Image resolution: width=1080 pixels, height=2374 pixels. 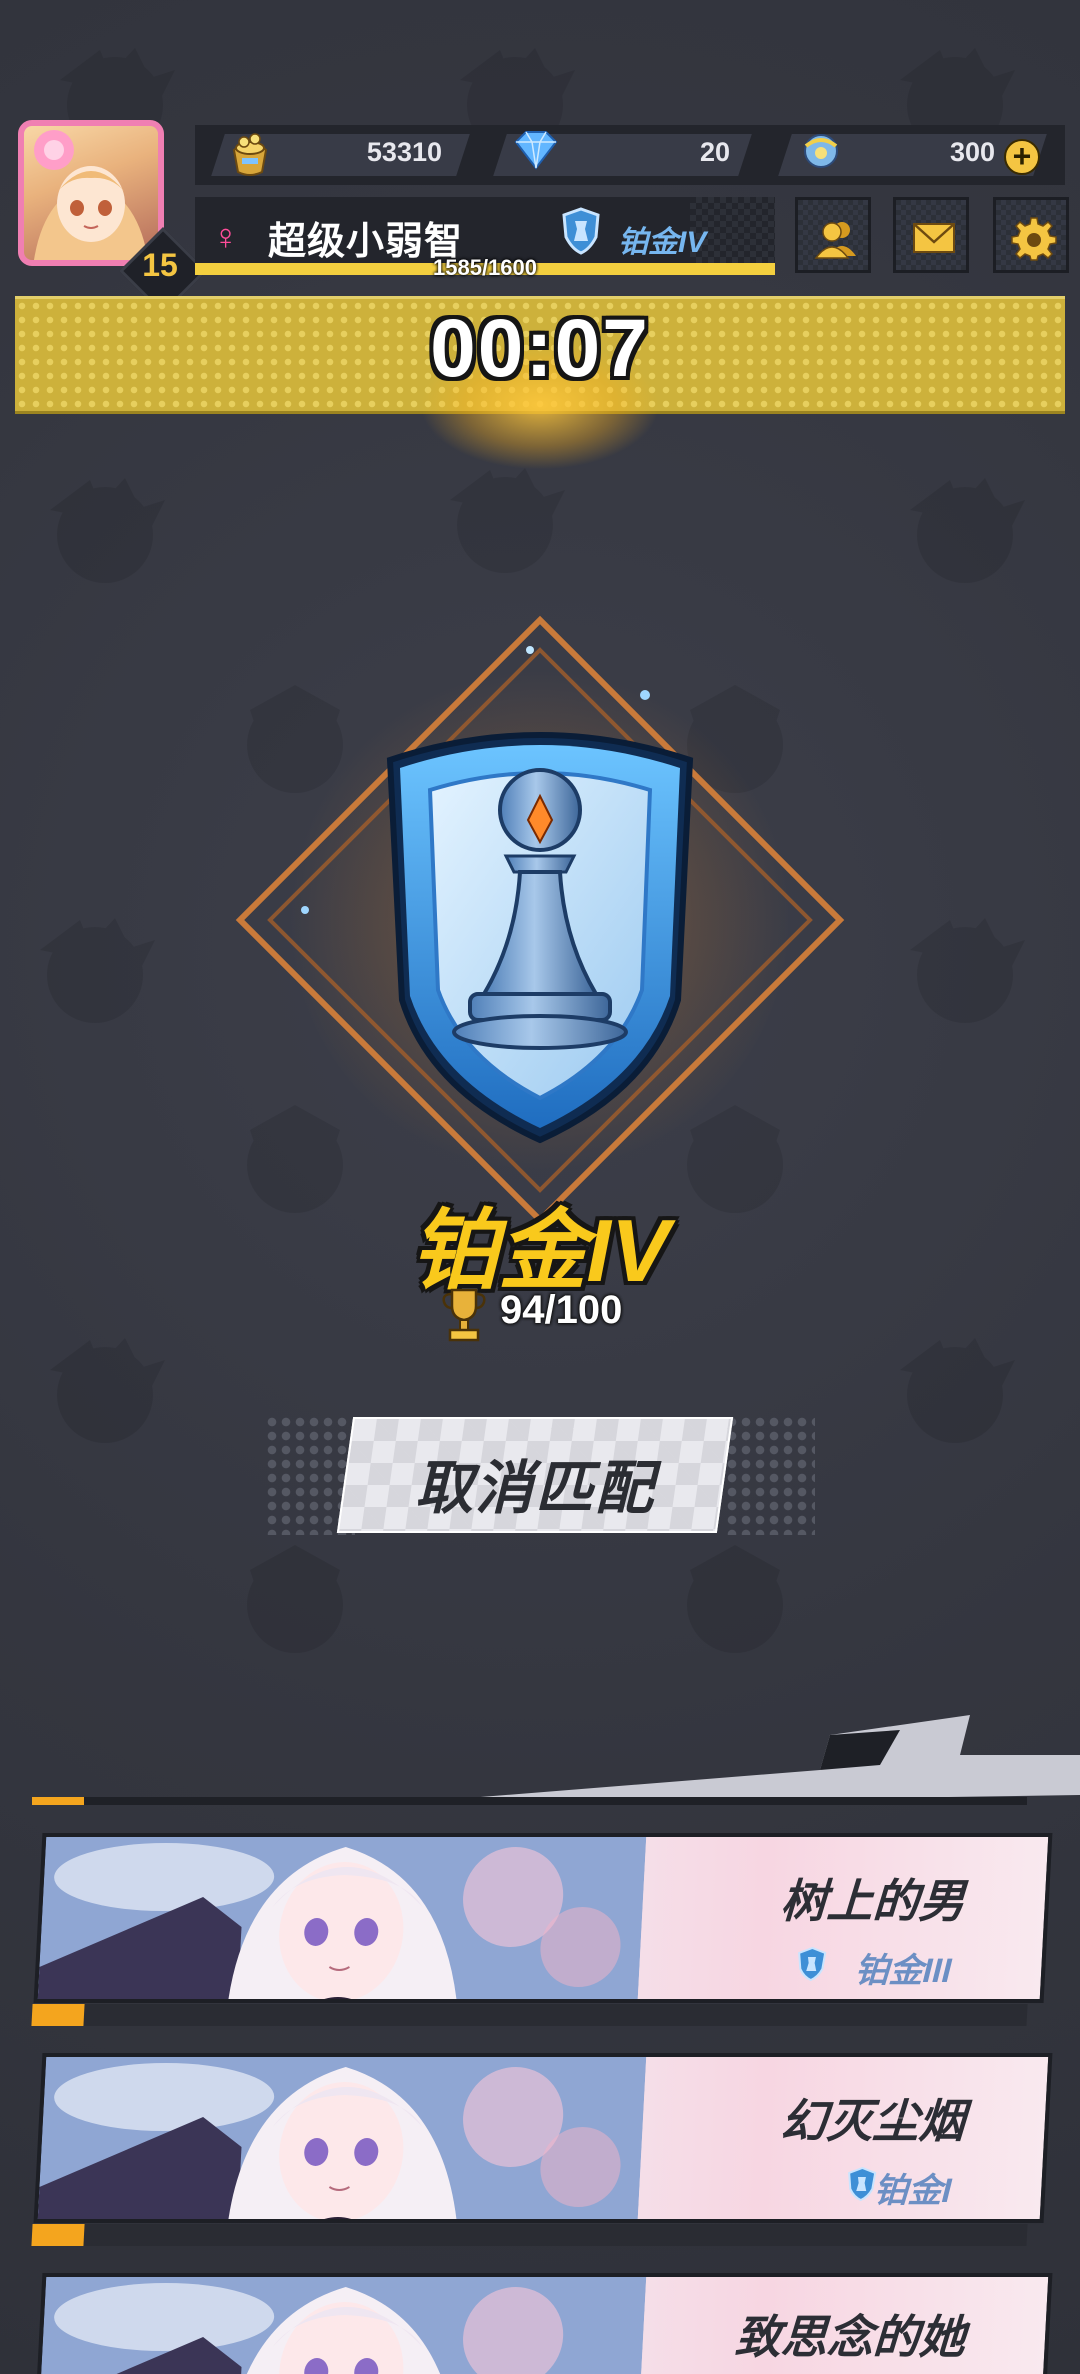 I want to click on friends-button, so click(x=833, y=235).